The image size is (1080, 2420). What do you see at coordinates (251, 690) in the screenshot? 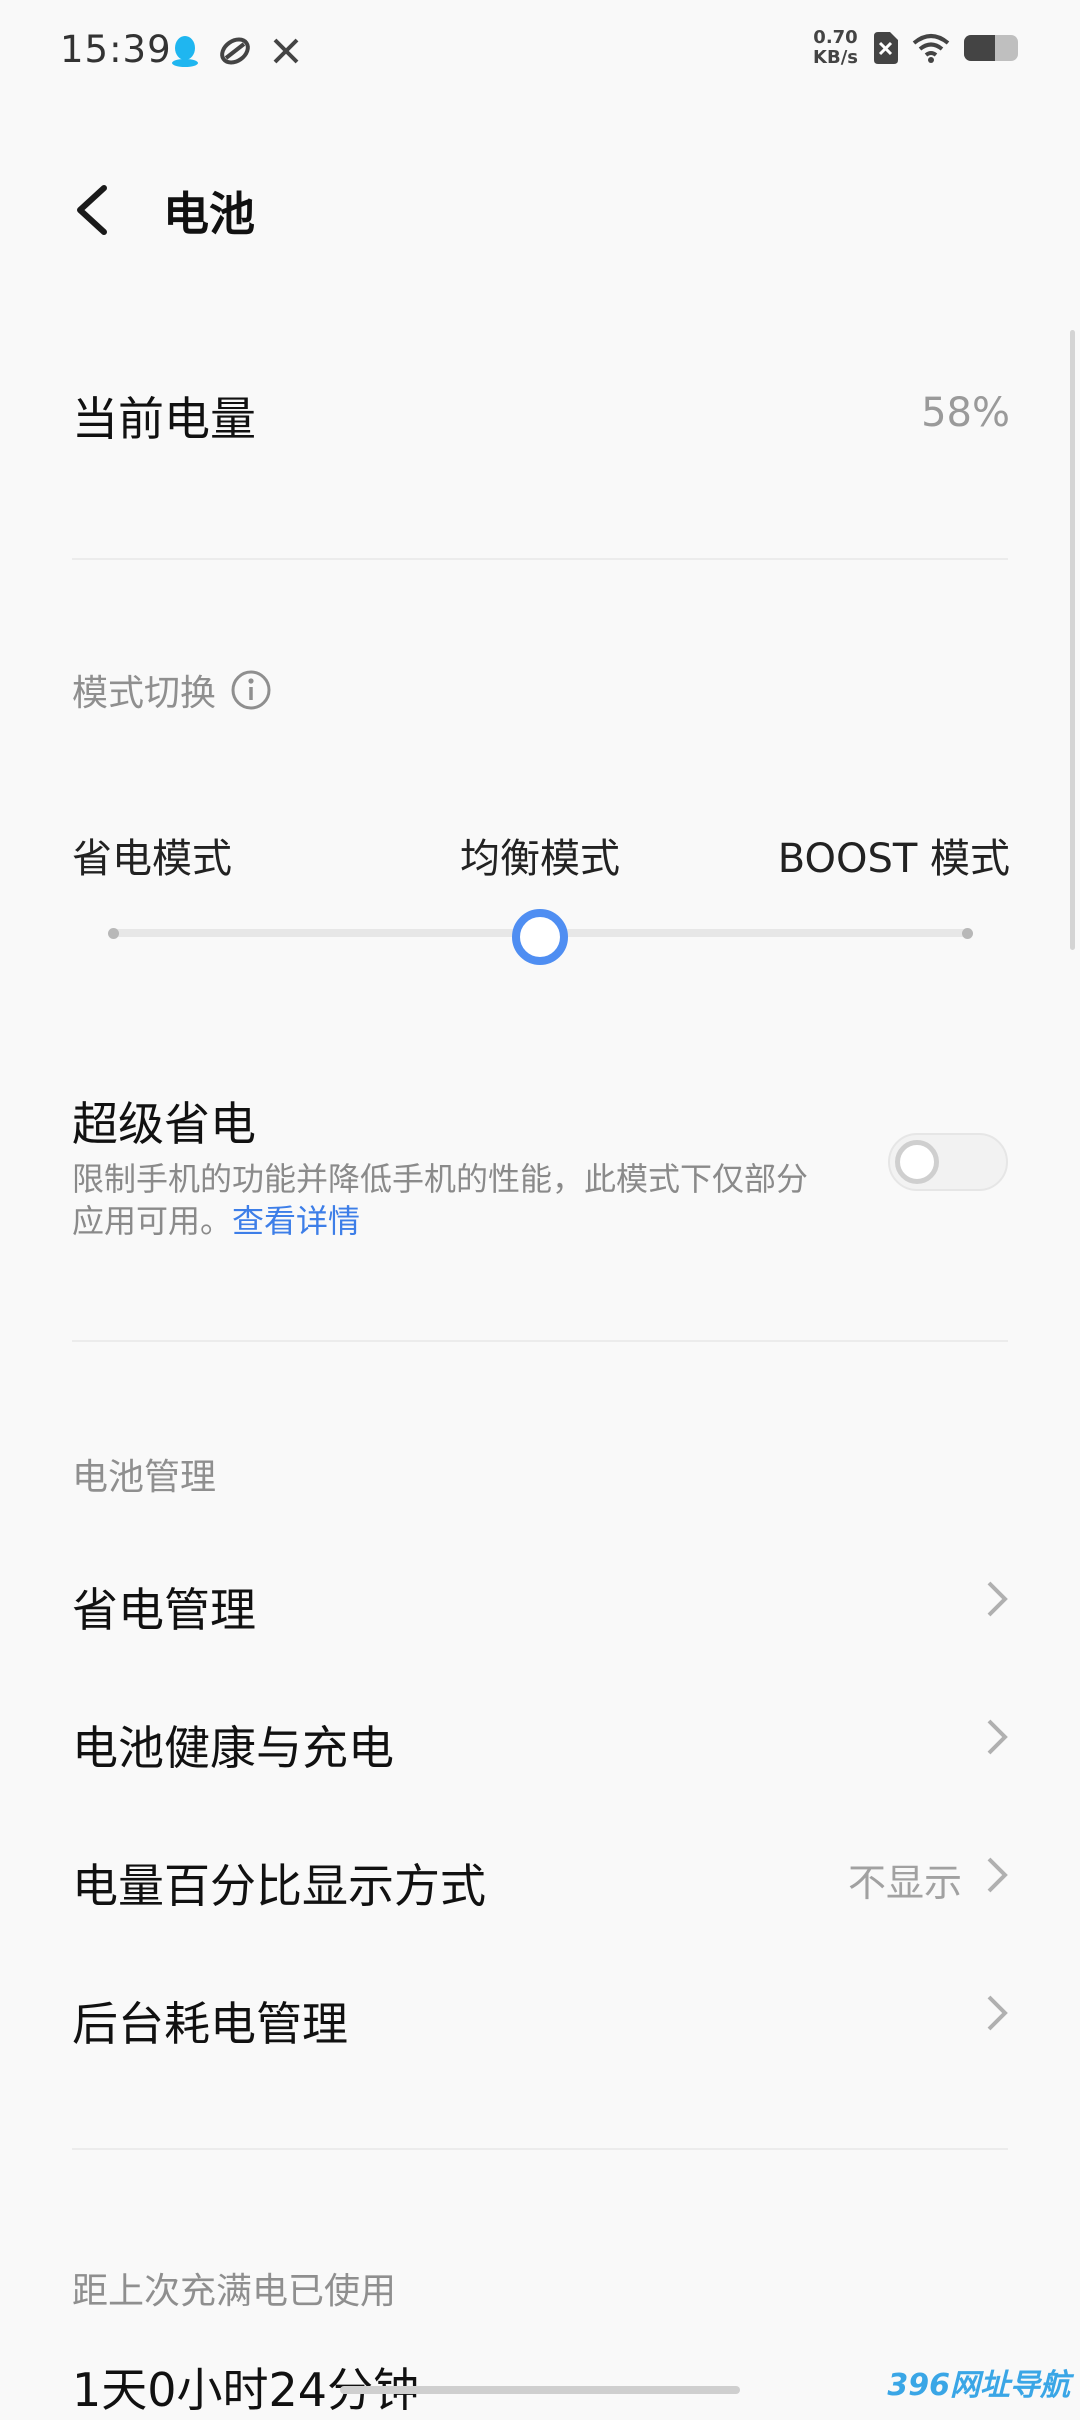
I see `info-icon` at bounding box center [251, 690].